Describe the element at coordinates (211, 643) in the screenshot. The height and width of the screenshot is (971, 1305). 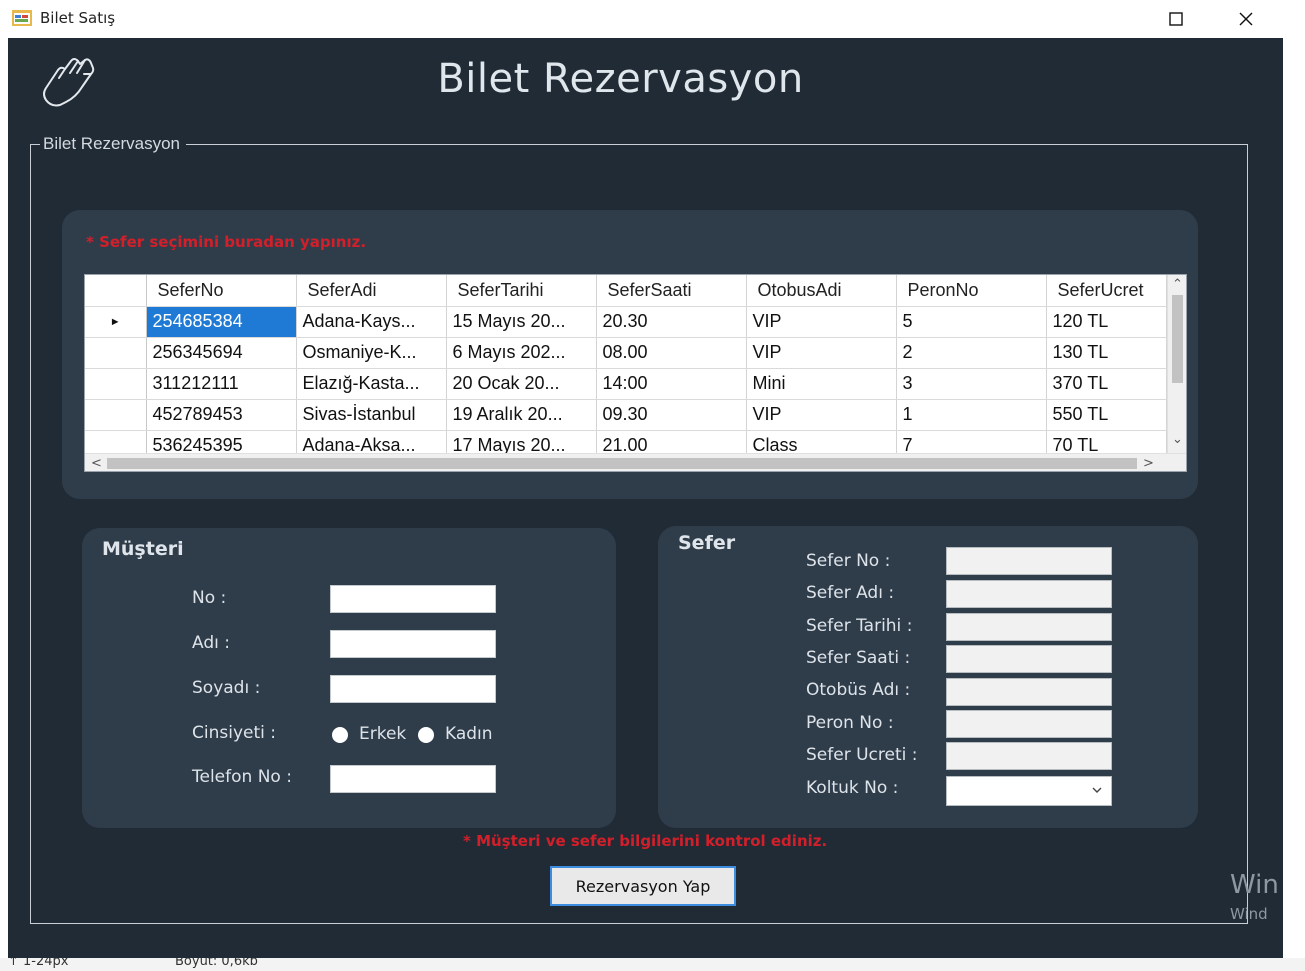
I see `customer-name-label: Adı :` at that location.